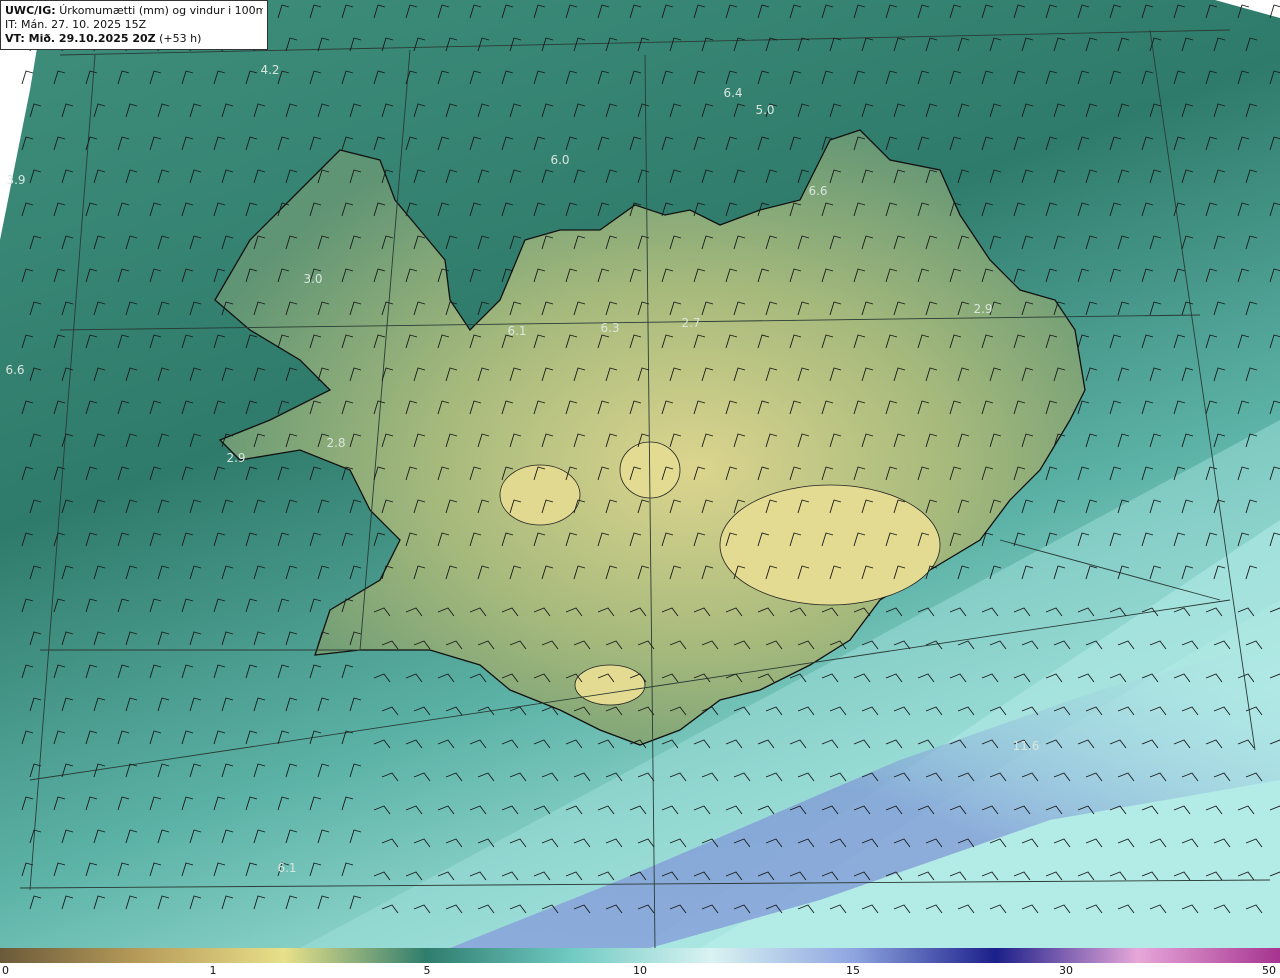 This screenshot has width=1280, height=978. Describe the element at coordinates (609, 328) in the screenshot. I see `value-label: 6.3` at that location.